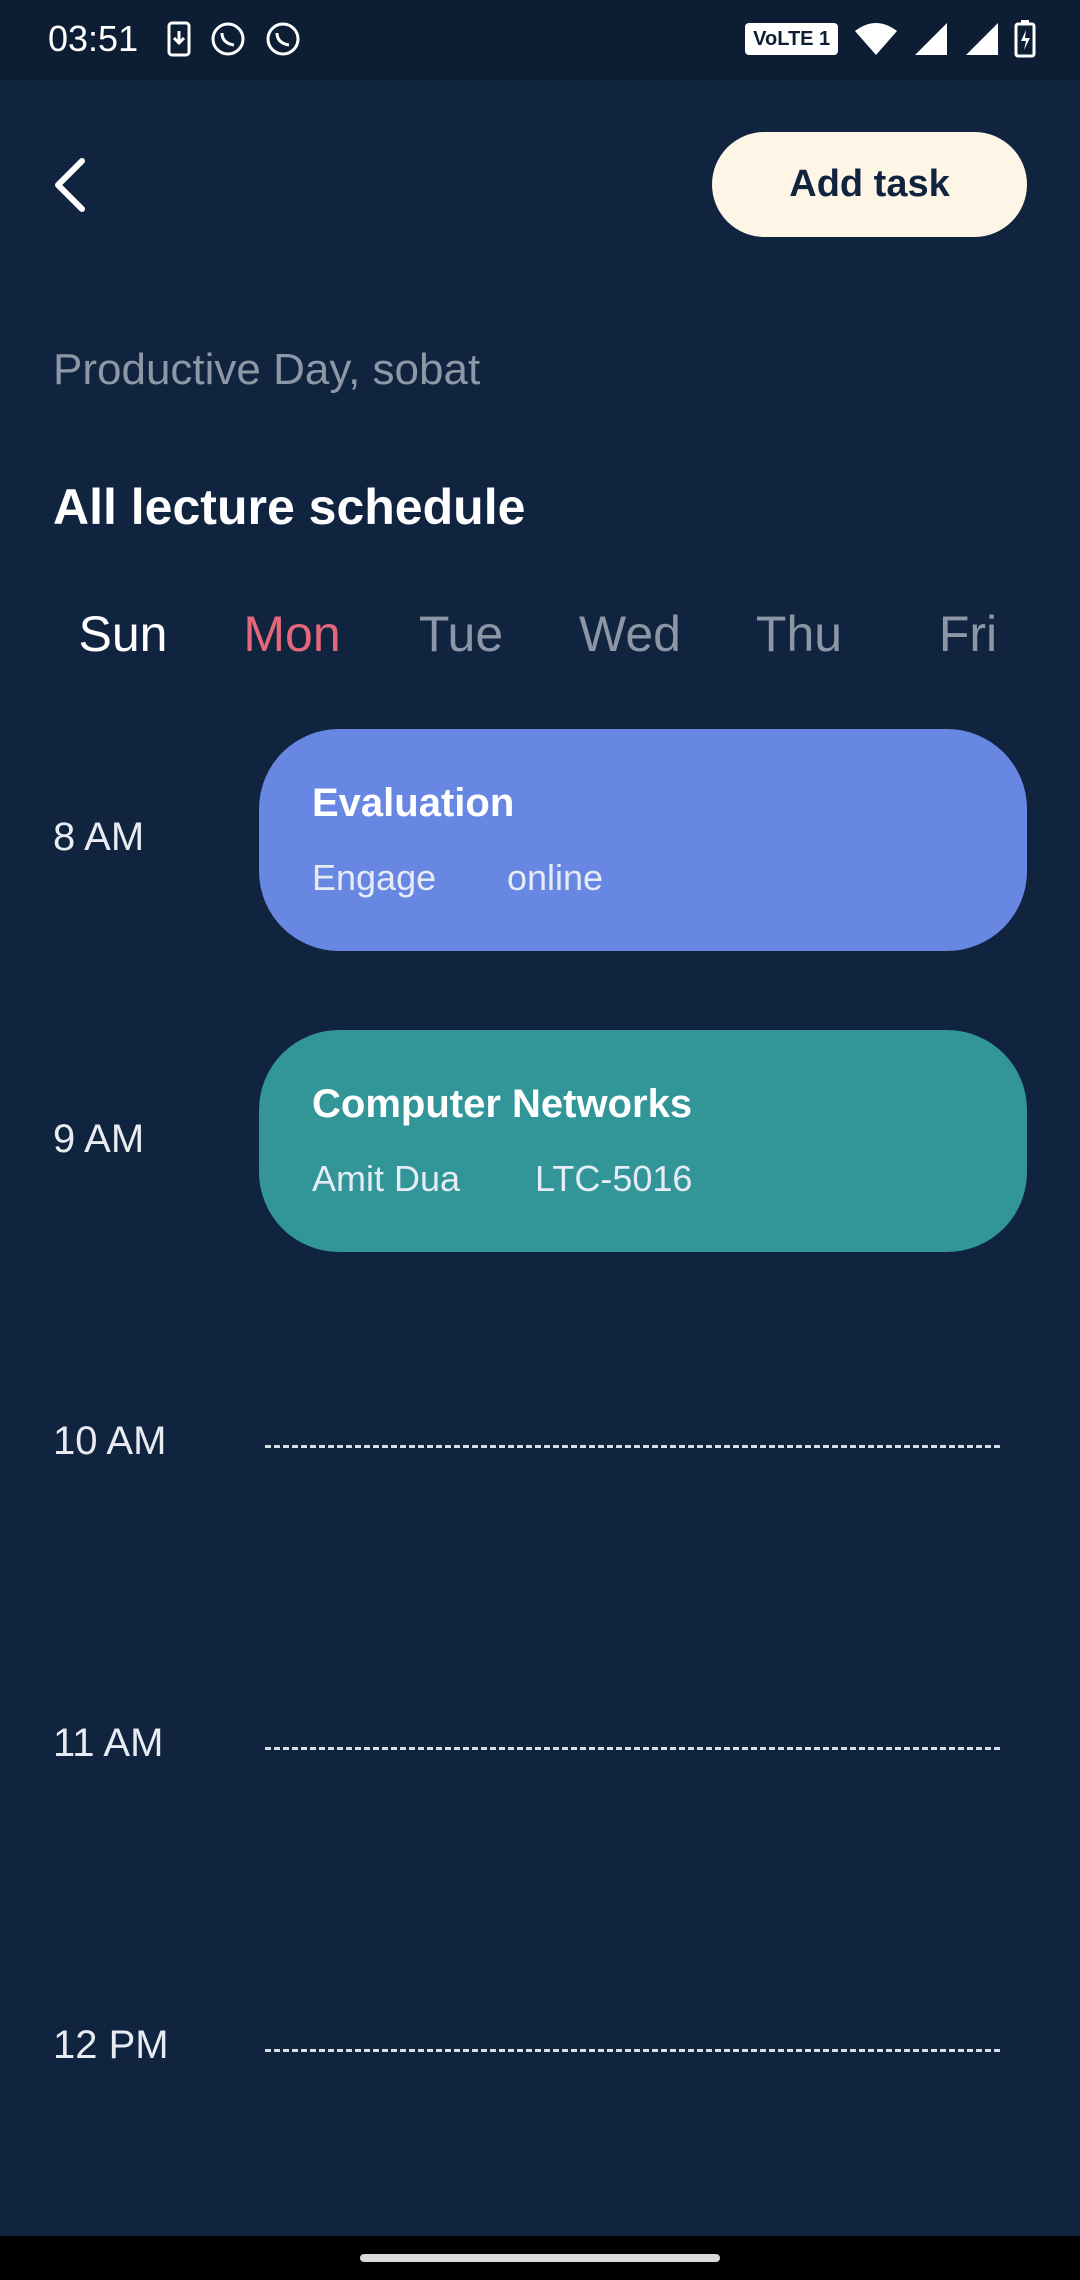  I want to click on day-tab-wed: Wed, so click(630, 634).